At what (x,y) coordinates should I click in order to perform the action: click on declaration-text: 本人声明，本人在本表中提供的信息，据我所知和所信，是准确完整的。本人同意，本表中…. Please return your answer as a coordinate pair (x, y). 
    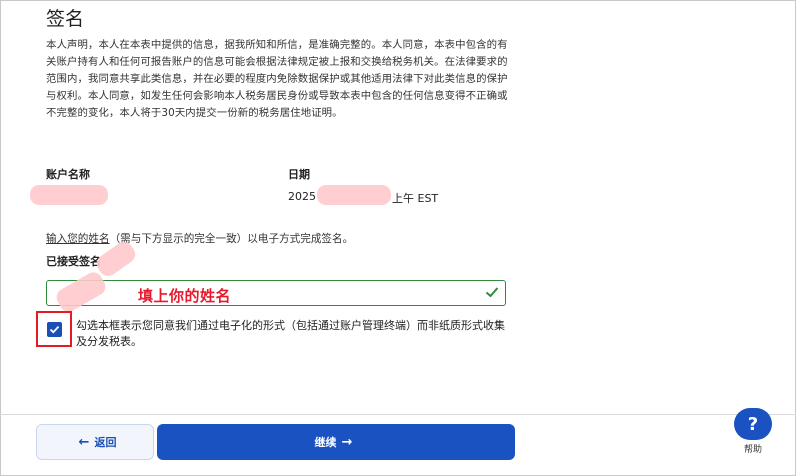
    Looking at the image, I should click on (277, 79).